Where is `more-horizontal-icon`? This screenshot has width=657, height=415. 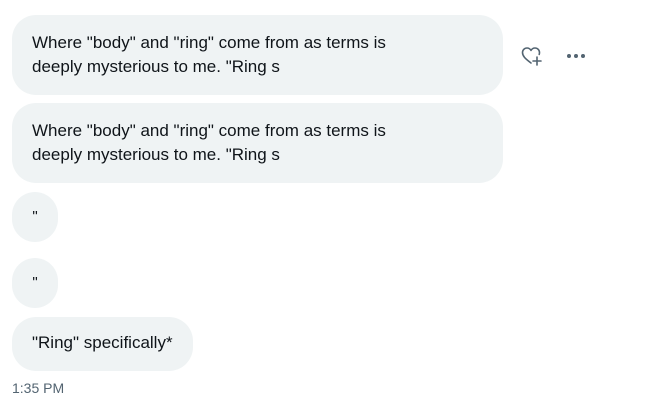 more-horizontal-icon is located at coordinates (576, 56).